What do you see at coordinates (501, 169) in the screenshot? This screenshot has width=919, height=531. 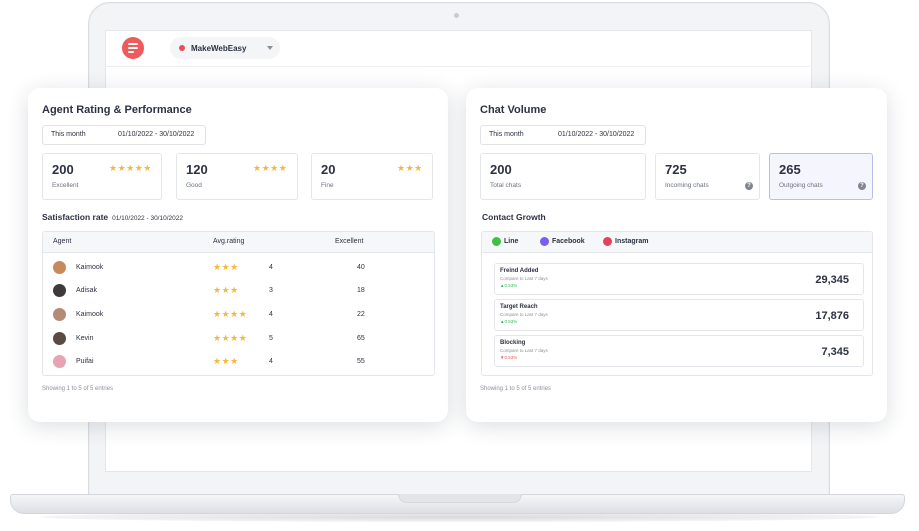 I see `stat-value: 200` at bounding box center [501, 169].